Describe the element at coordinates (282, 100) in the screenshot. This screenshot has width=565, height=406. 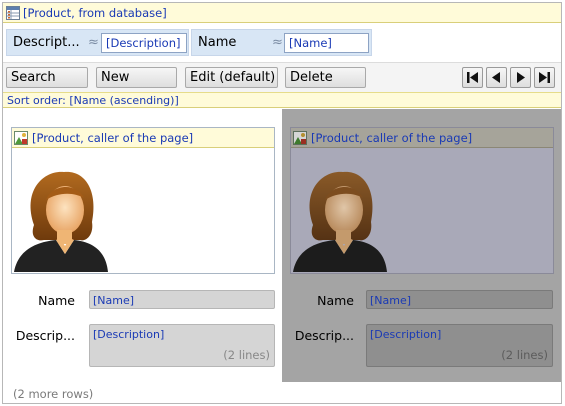
I see `sort-order-bar: Sort order: [Name (ascending)]` at that location.